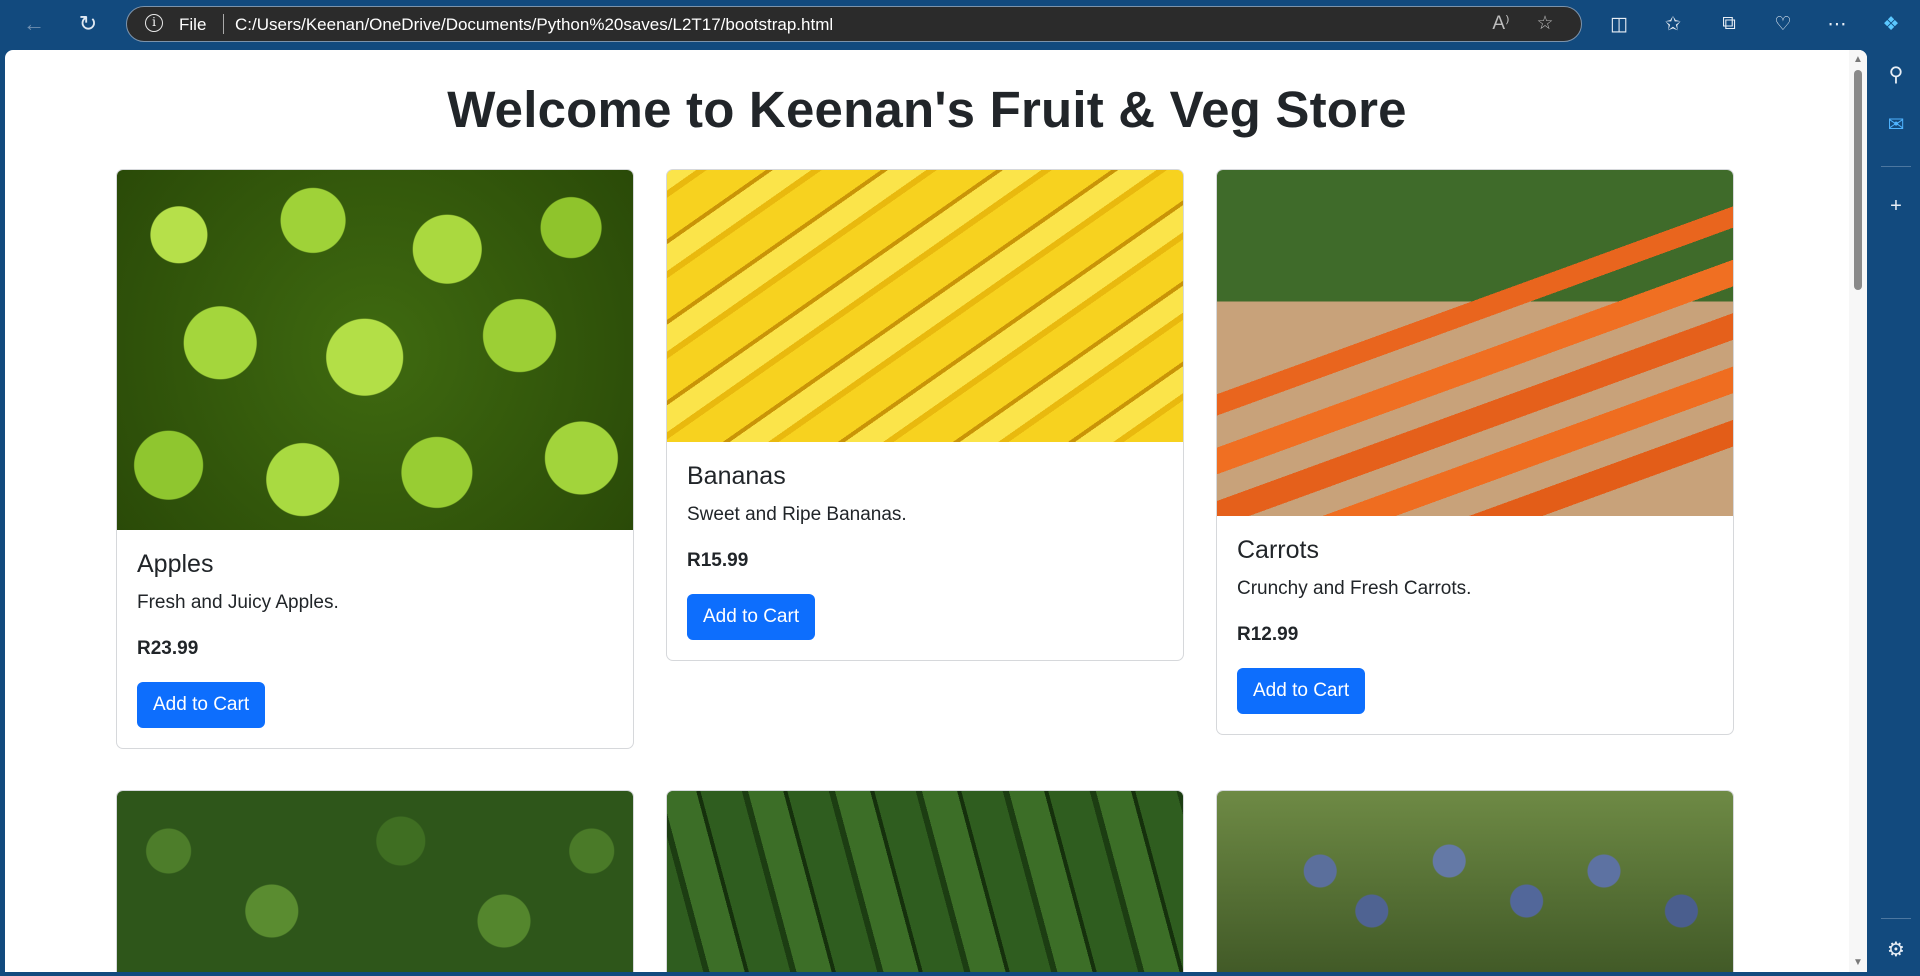  I want to click on refresh-icon: ↻, so click(88, 24).